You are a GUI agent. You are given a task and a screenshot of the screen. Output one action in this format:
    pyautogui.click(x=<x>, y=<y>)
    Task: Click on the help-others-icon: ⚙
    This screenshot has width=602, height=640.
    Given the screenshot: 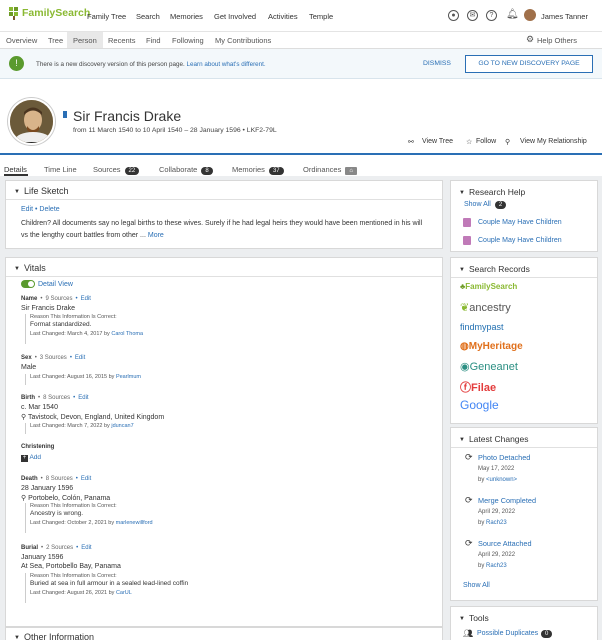 What is the action you would take?
    pyautogui.click(x=530, y=39)
    